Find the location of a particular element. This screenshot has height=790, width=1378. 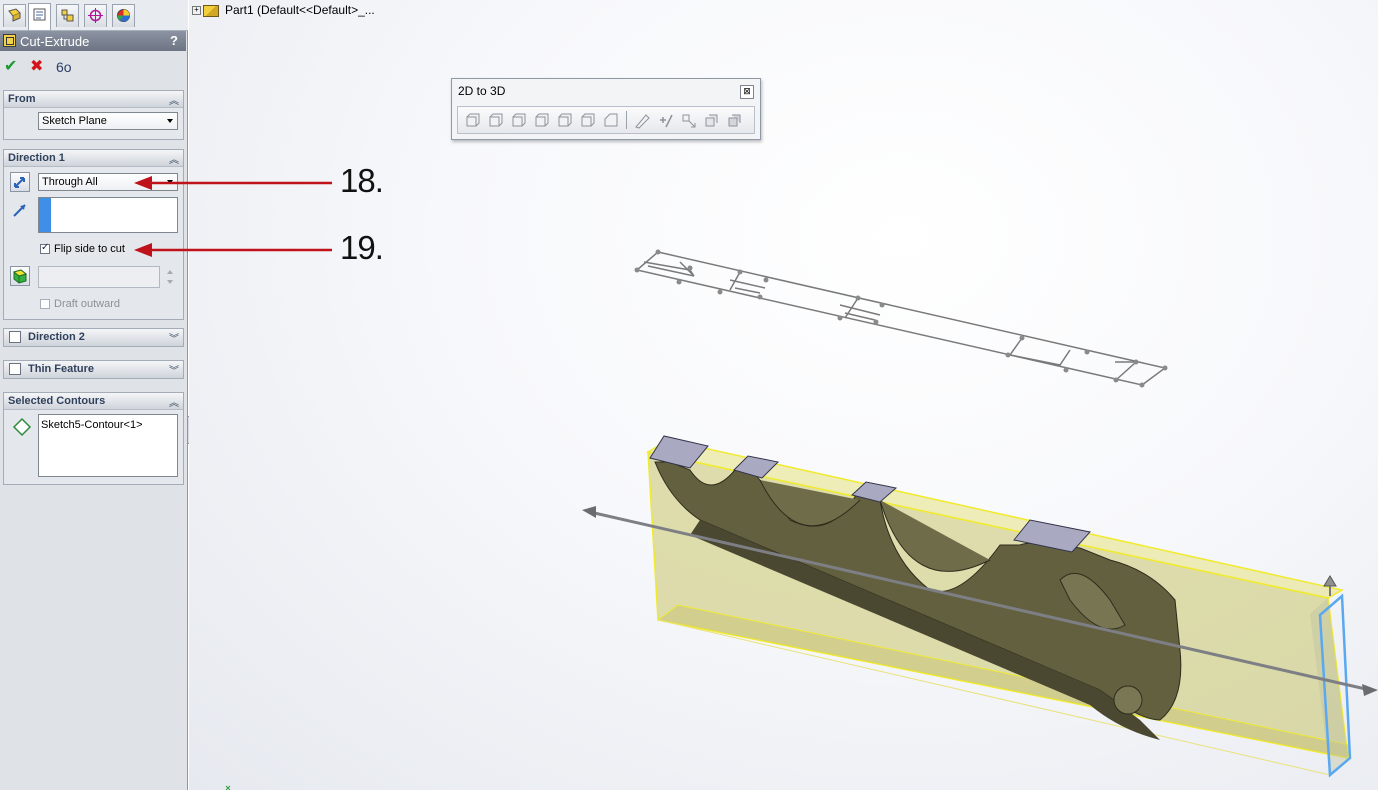

origin-icon is located at coordinates (228, 787).